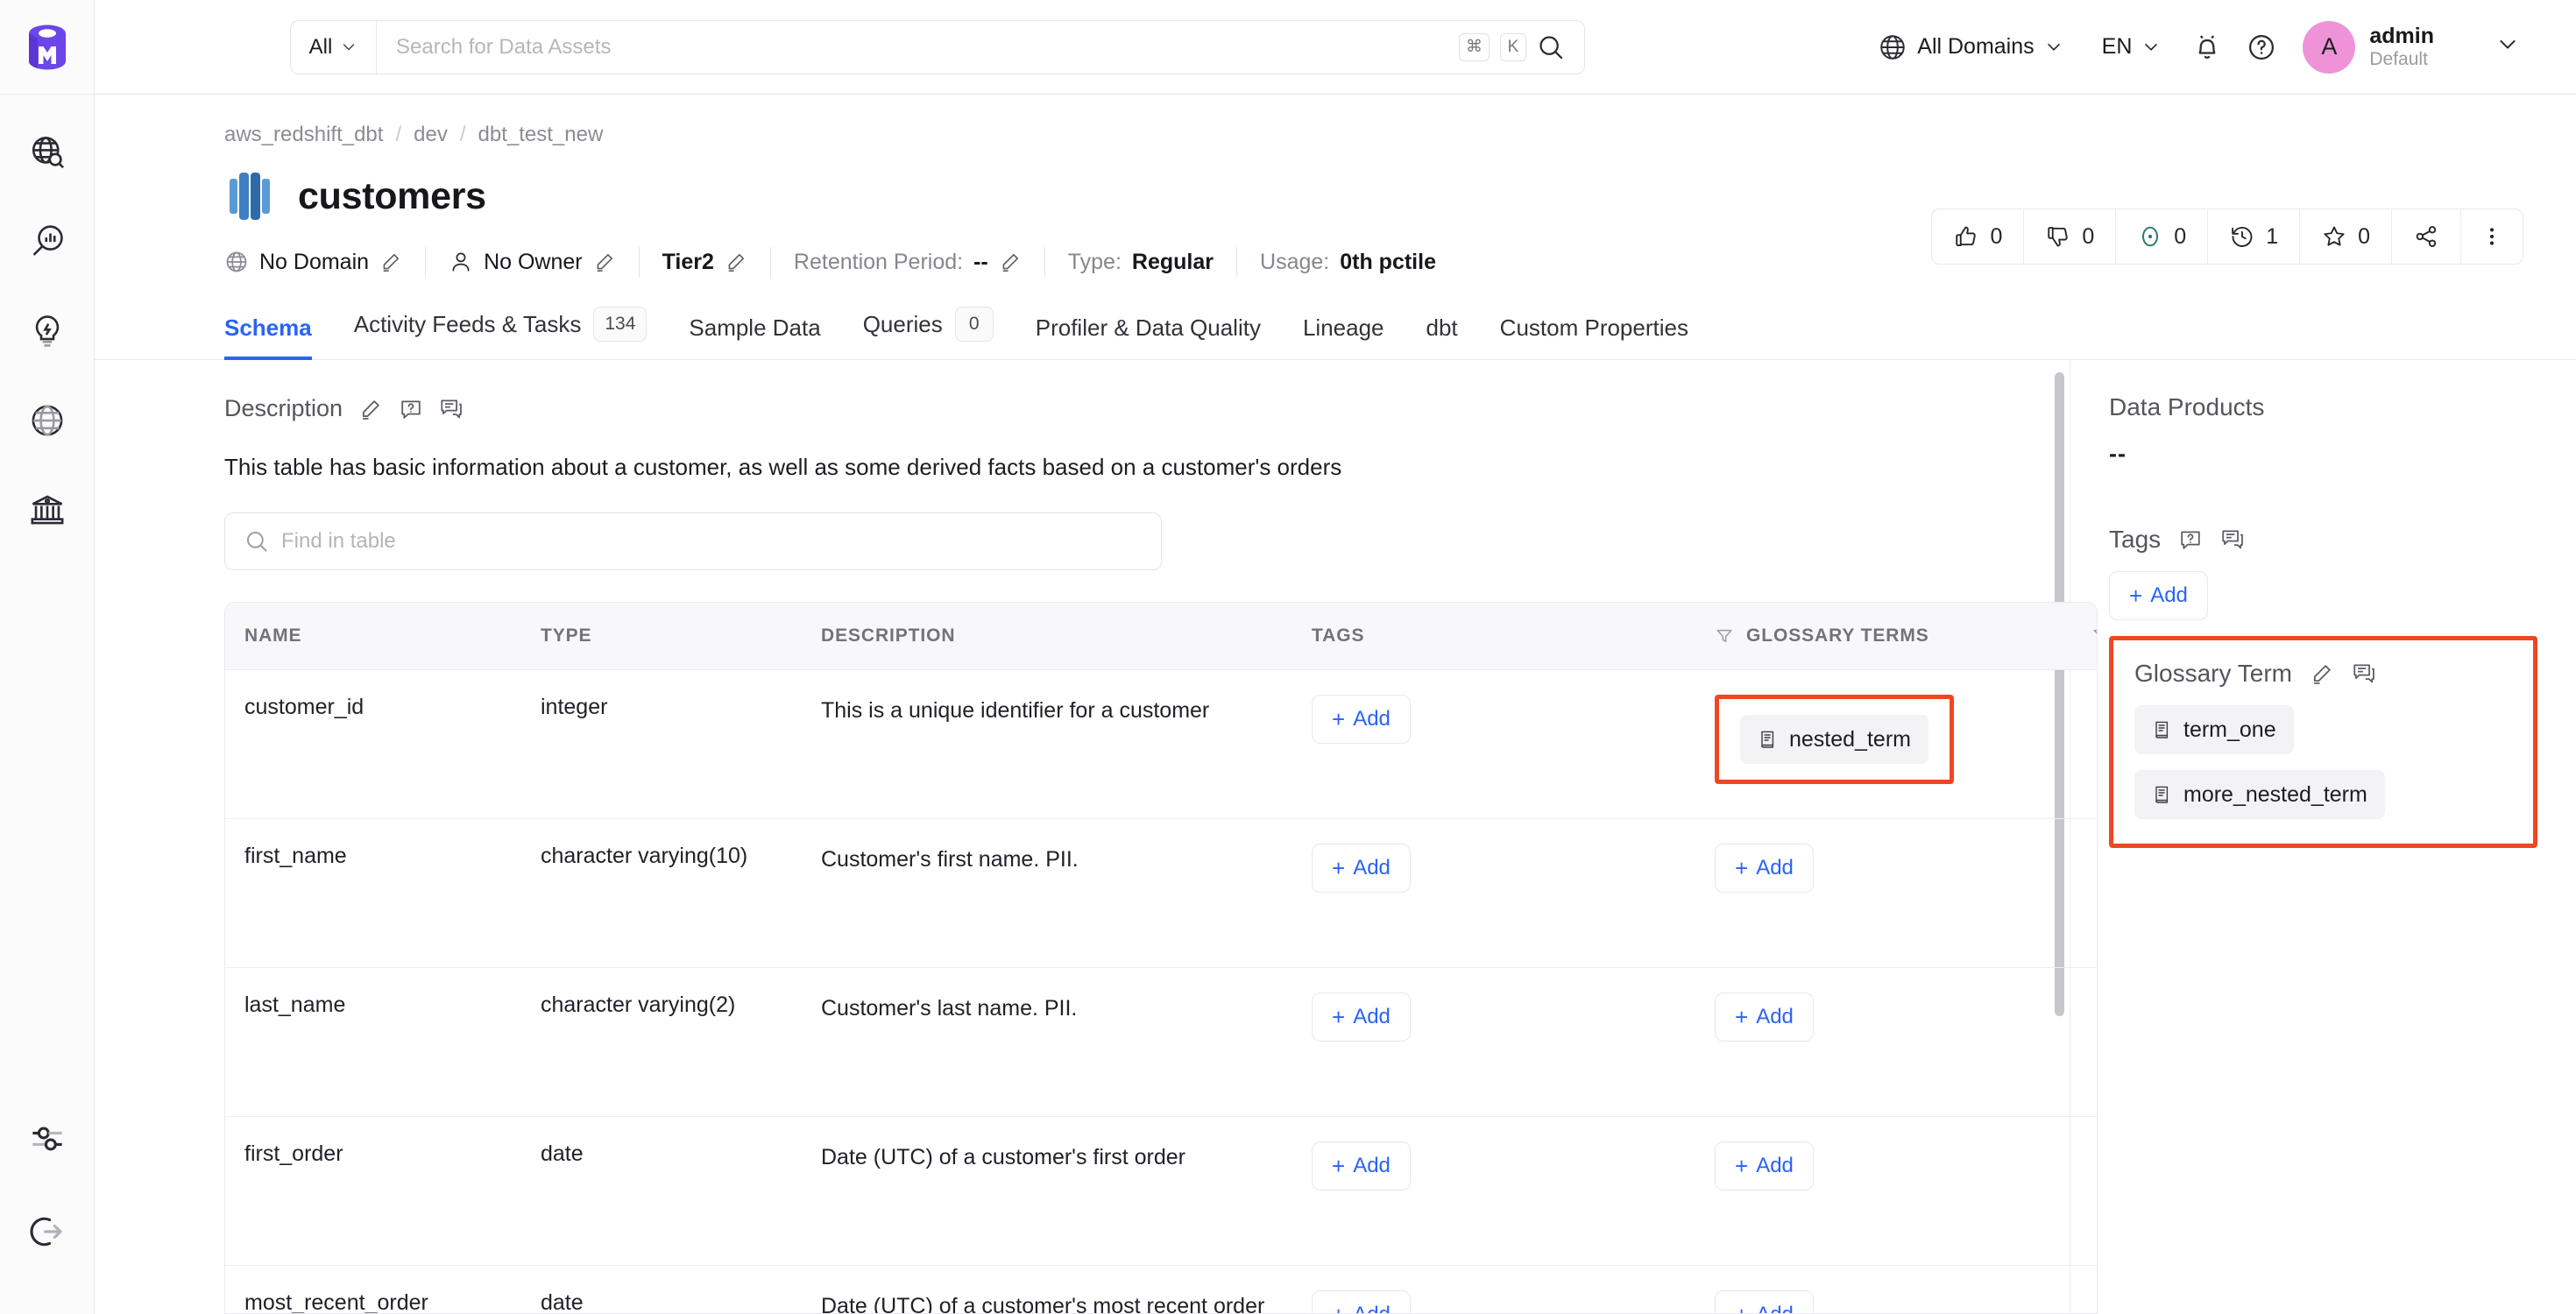 This screenshot has height=1314, width=2576. Describe the element at coordinates (1066, 636) in the screenshot. I see `column-header-description: DESCRIPTION` at that location.